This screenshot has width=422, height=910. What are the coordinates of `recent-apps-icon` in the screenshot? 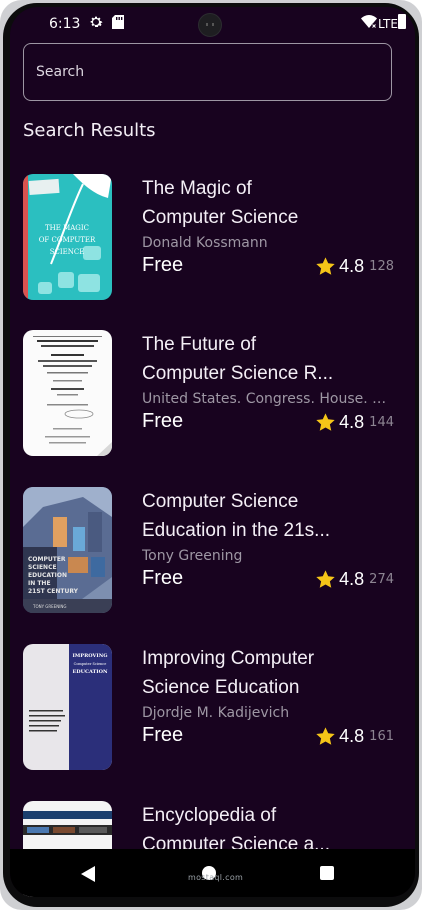 It's located at (327, 873).